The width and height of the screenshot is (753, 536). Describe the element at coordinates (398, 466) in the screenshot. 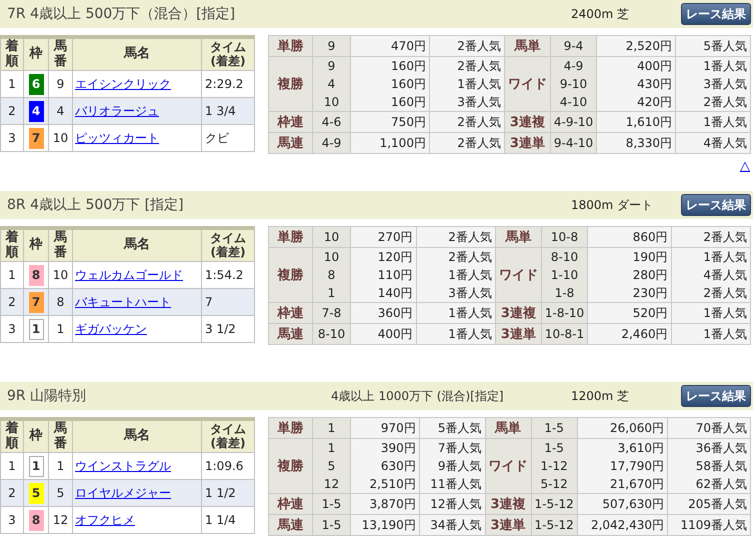

I see `payout-amount: 630円` at that location.